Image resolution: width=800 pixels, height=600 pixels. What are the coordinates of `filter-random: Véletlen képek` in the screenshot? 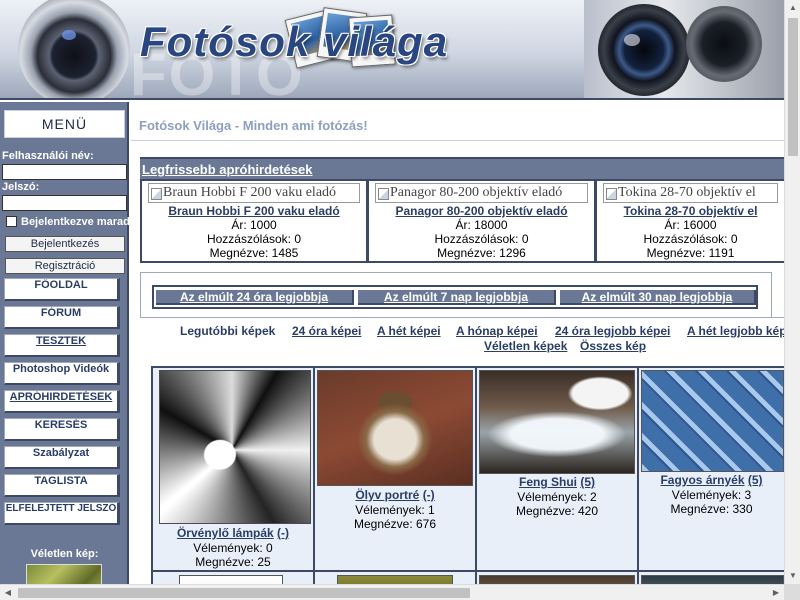 It's located at (525, 346).